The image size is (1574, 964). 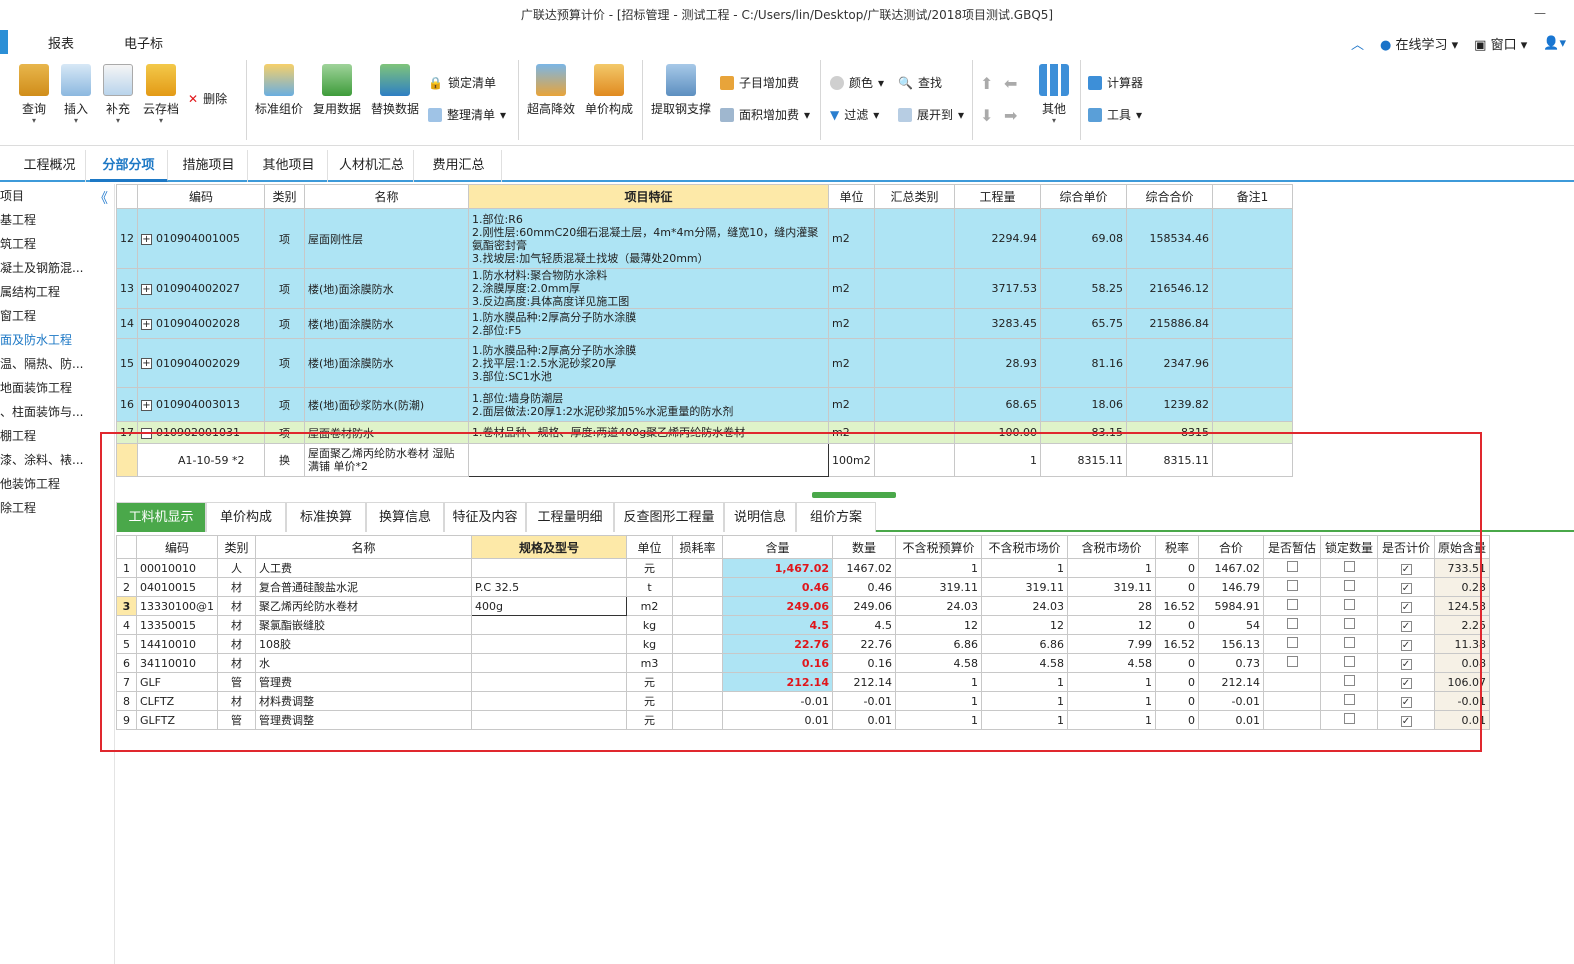 What do you see at coordinates (50, 166) in the screenshot?
I see `tab-project-overview: 工程概况` at bounding box center [50, 166].